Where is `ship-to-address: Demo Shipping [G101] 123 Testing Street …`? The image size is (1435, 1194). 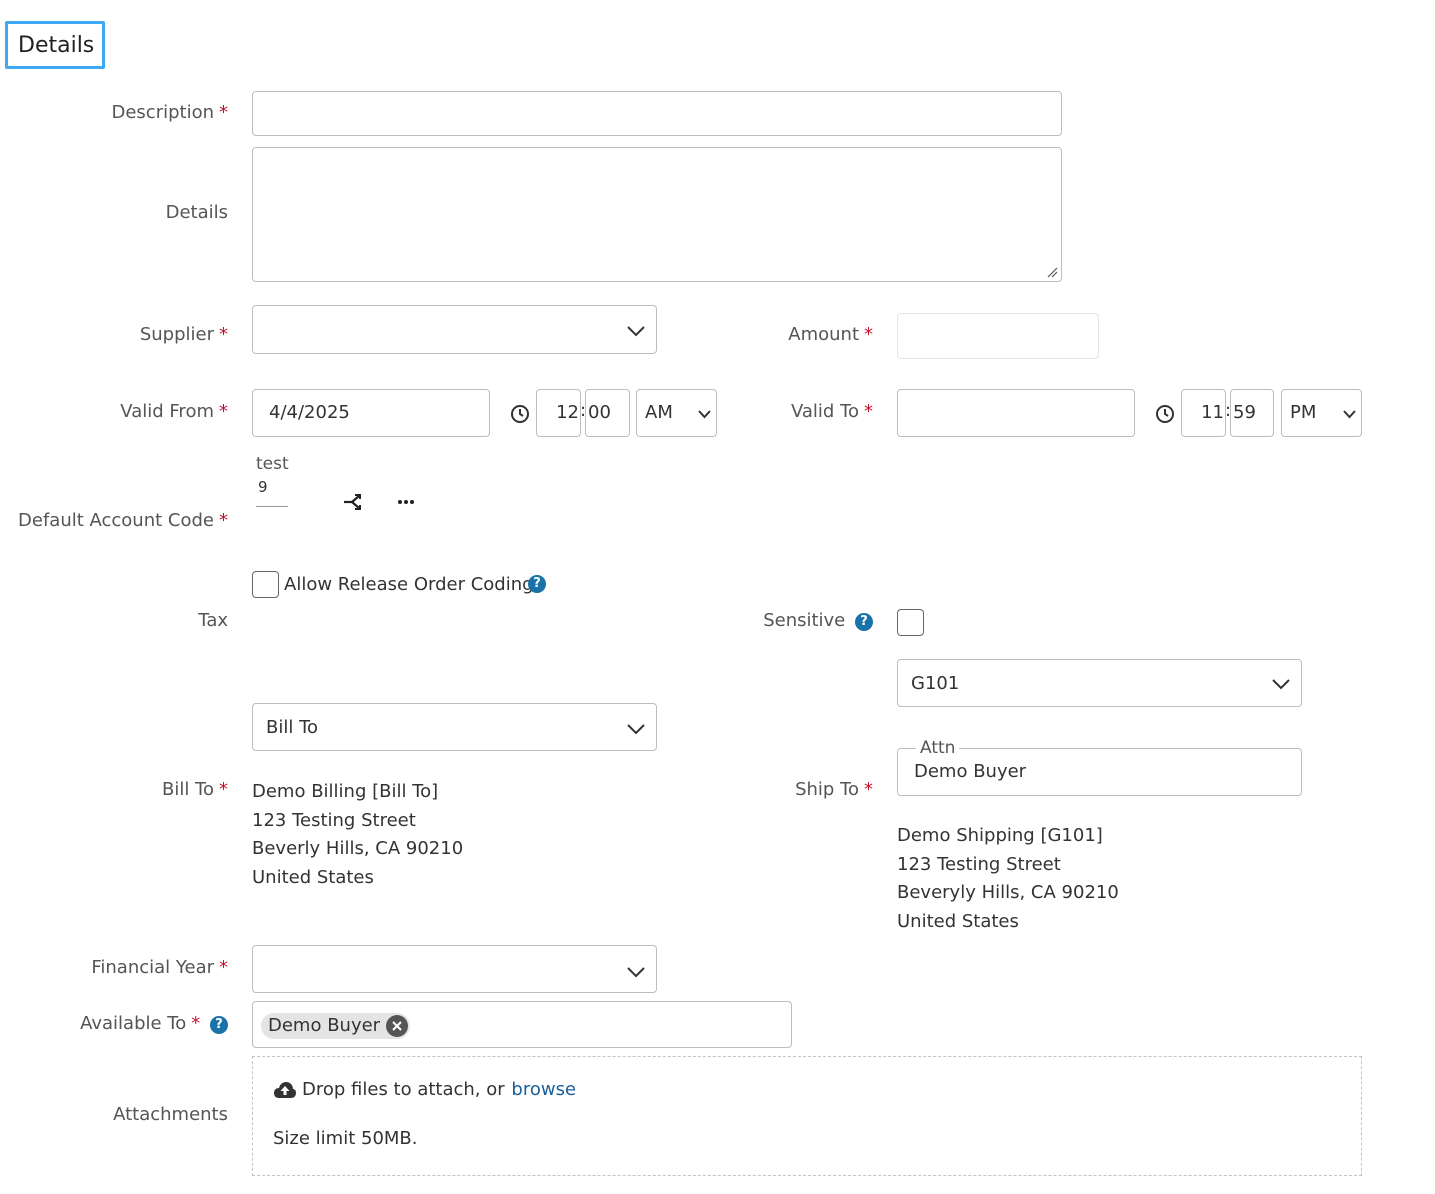
ship-to-address: Demo Shipping [G101] 123 Testing Street … is located at coordinates (1008, 878).